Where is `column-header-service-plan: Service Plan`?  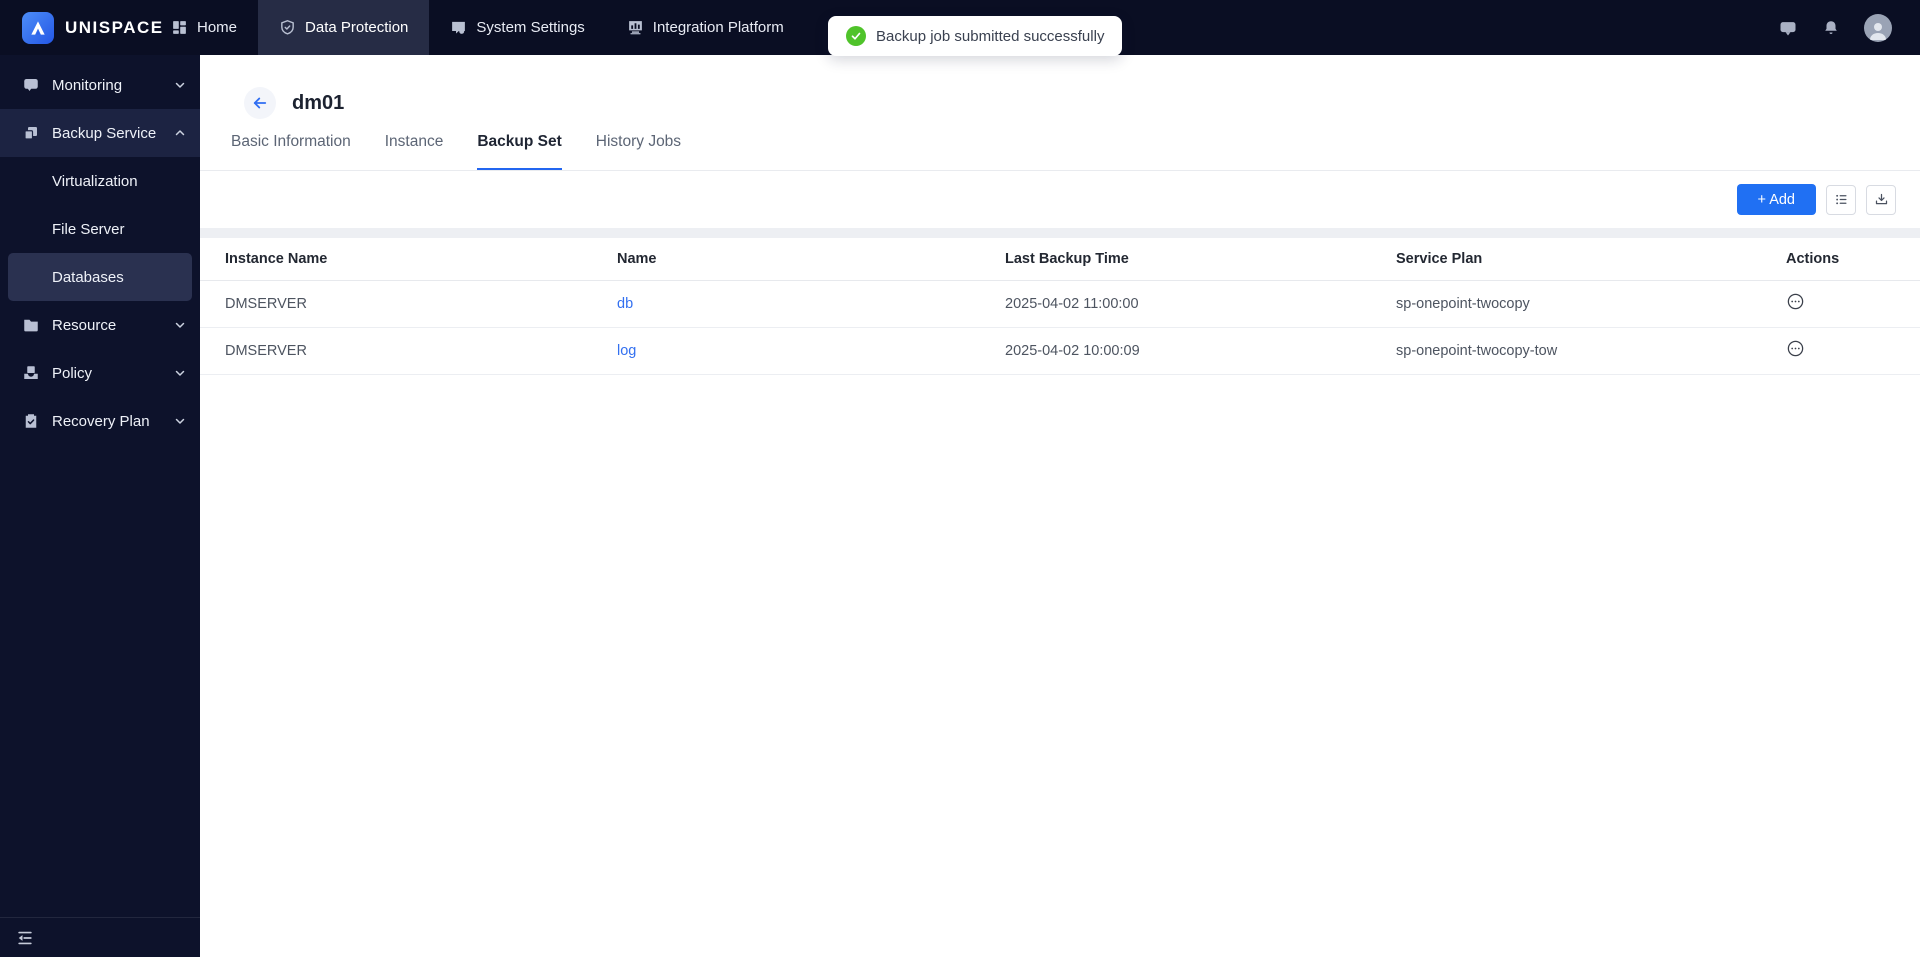 column-header-service-plan: Service Plan is located at coordinates (1591, 259).